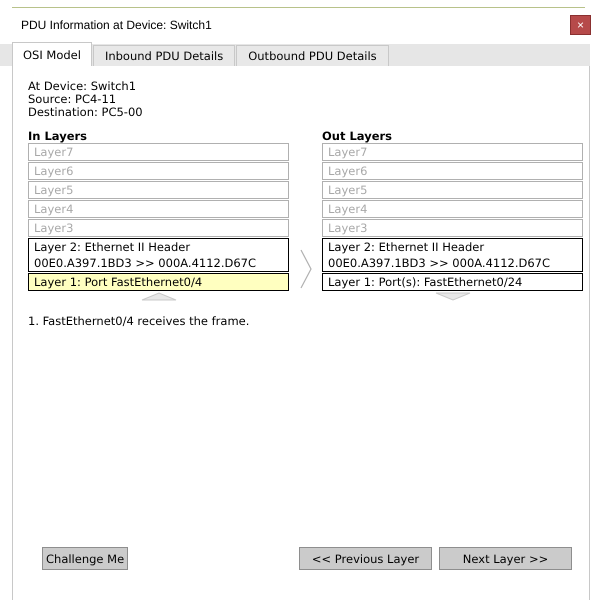 This screenshot has width=597, height=600. Describe the element at coordinates (73, 99) in the screenshot. I see `info-text: Source: PC4-11` at that location.